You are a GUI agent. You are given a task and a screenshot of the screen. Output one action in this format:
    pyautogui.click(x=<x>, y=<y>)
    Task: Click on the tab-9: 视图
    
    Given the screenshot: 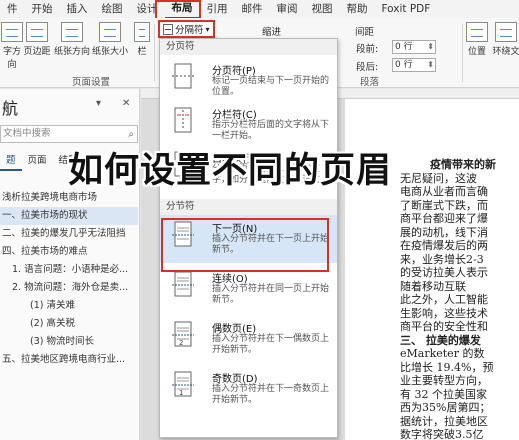 What is the action you would take?
    pyautogui.click(x=322, y=9)
    